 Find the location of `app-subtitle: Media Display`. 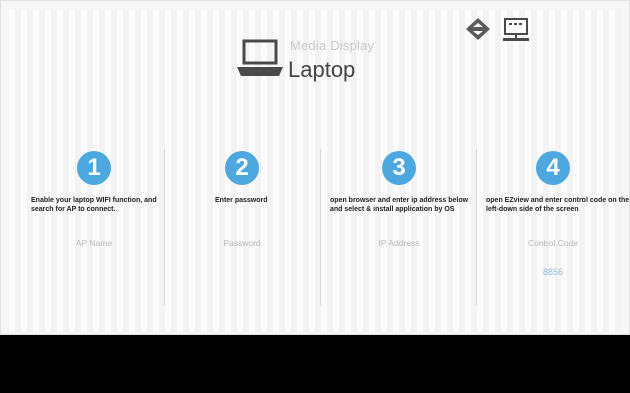

app-subtitle: Media Display is located at coordinates (332, 45).